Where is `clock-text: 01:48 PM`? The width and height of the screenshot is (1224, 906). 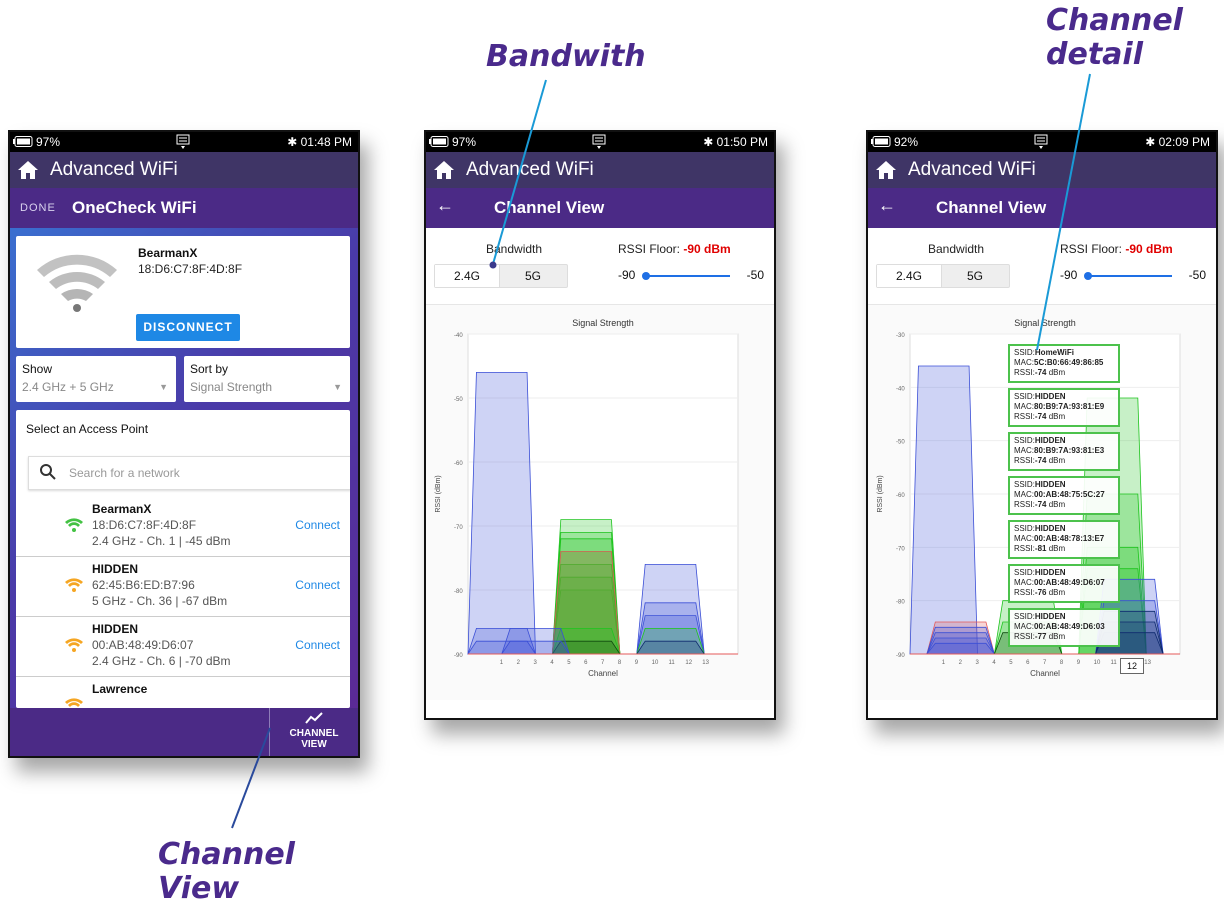
clock-text: 01:48 PM is located at coordinates (326, 142).